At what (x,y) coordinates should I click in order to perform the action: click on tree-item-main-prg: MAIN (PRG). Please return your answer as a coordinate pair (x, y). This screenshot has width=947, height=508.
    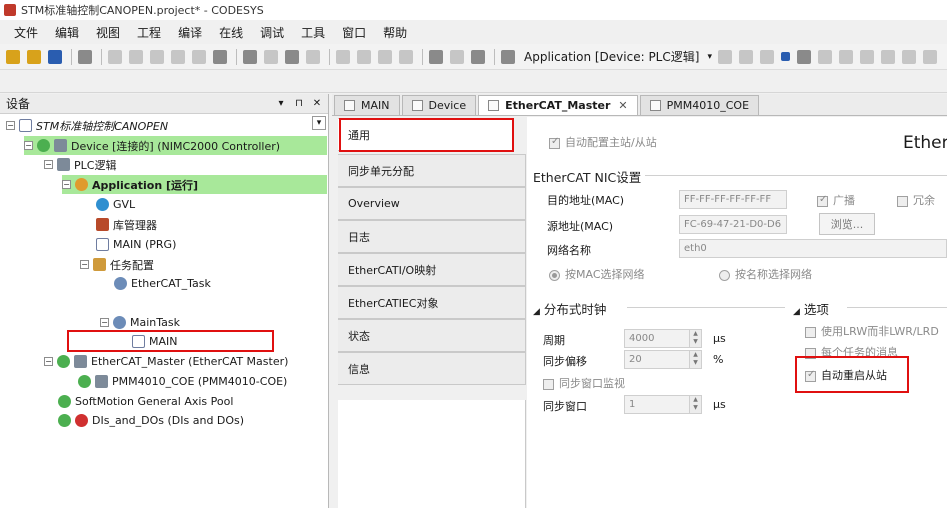
    Looking at the image, I should click on (136, 244).